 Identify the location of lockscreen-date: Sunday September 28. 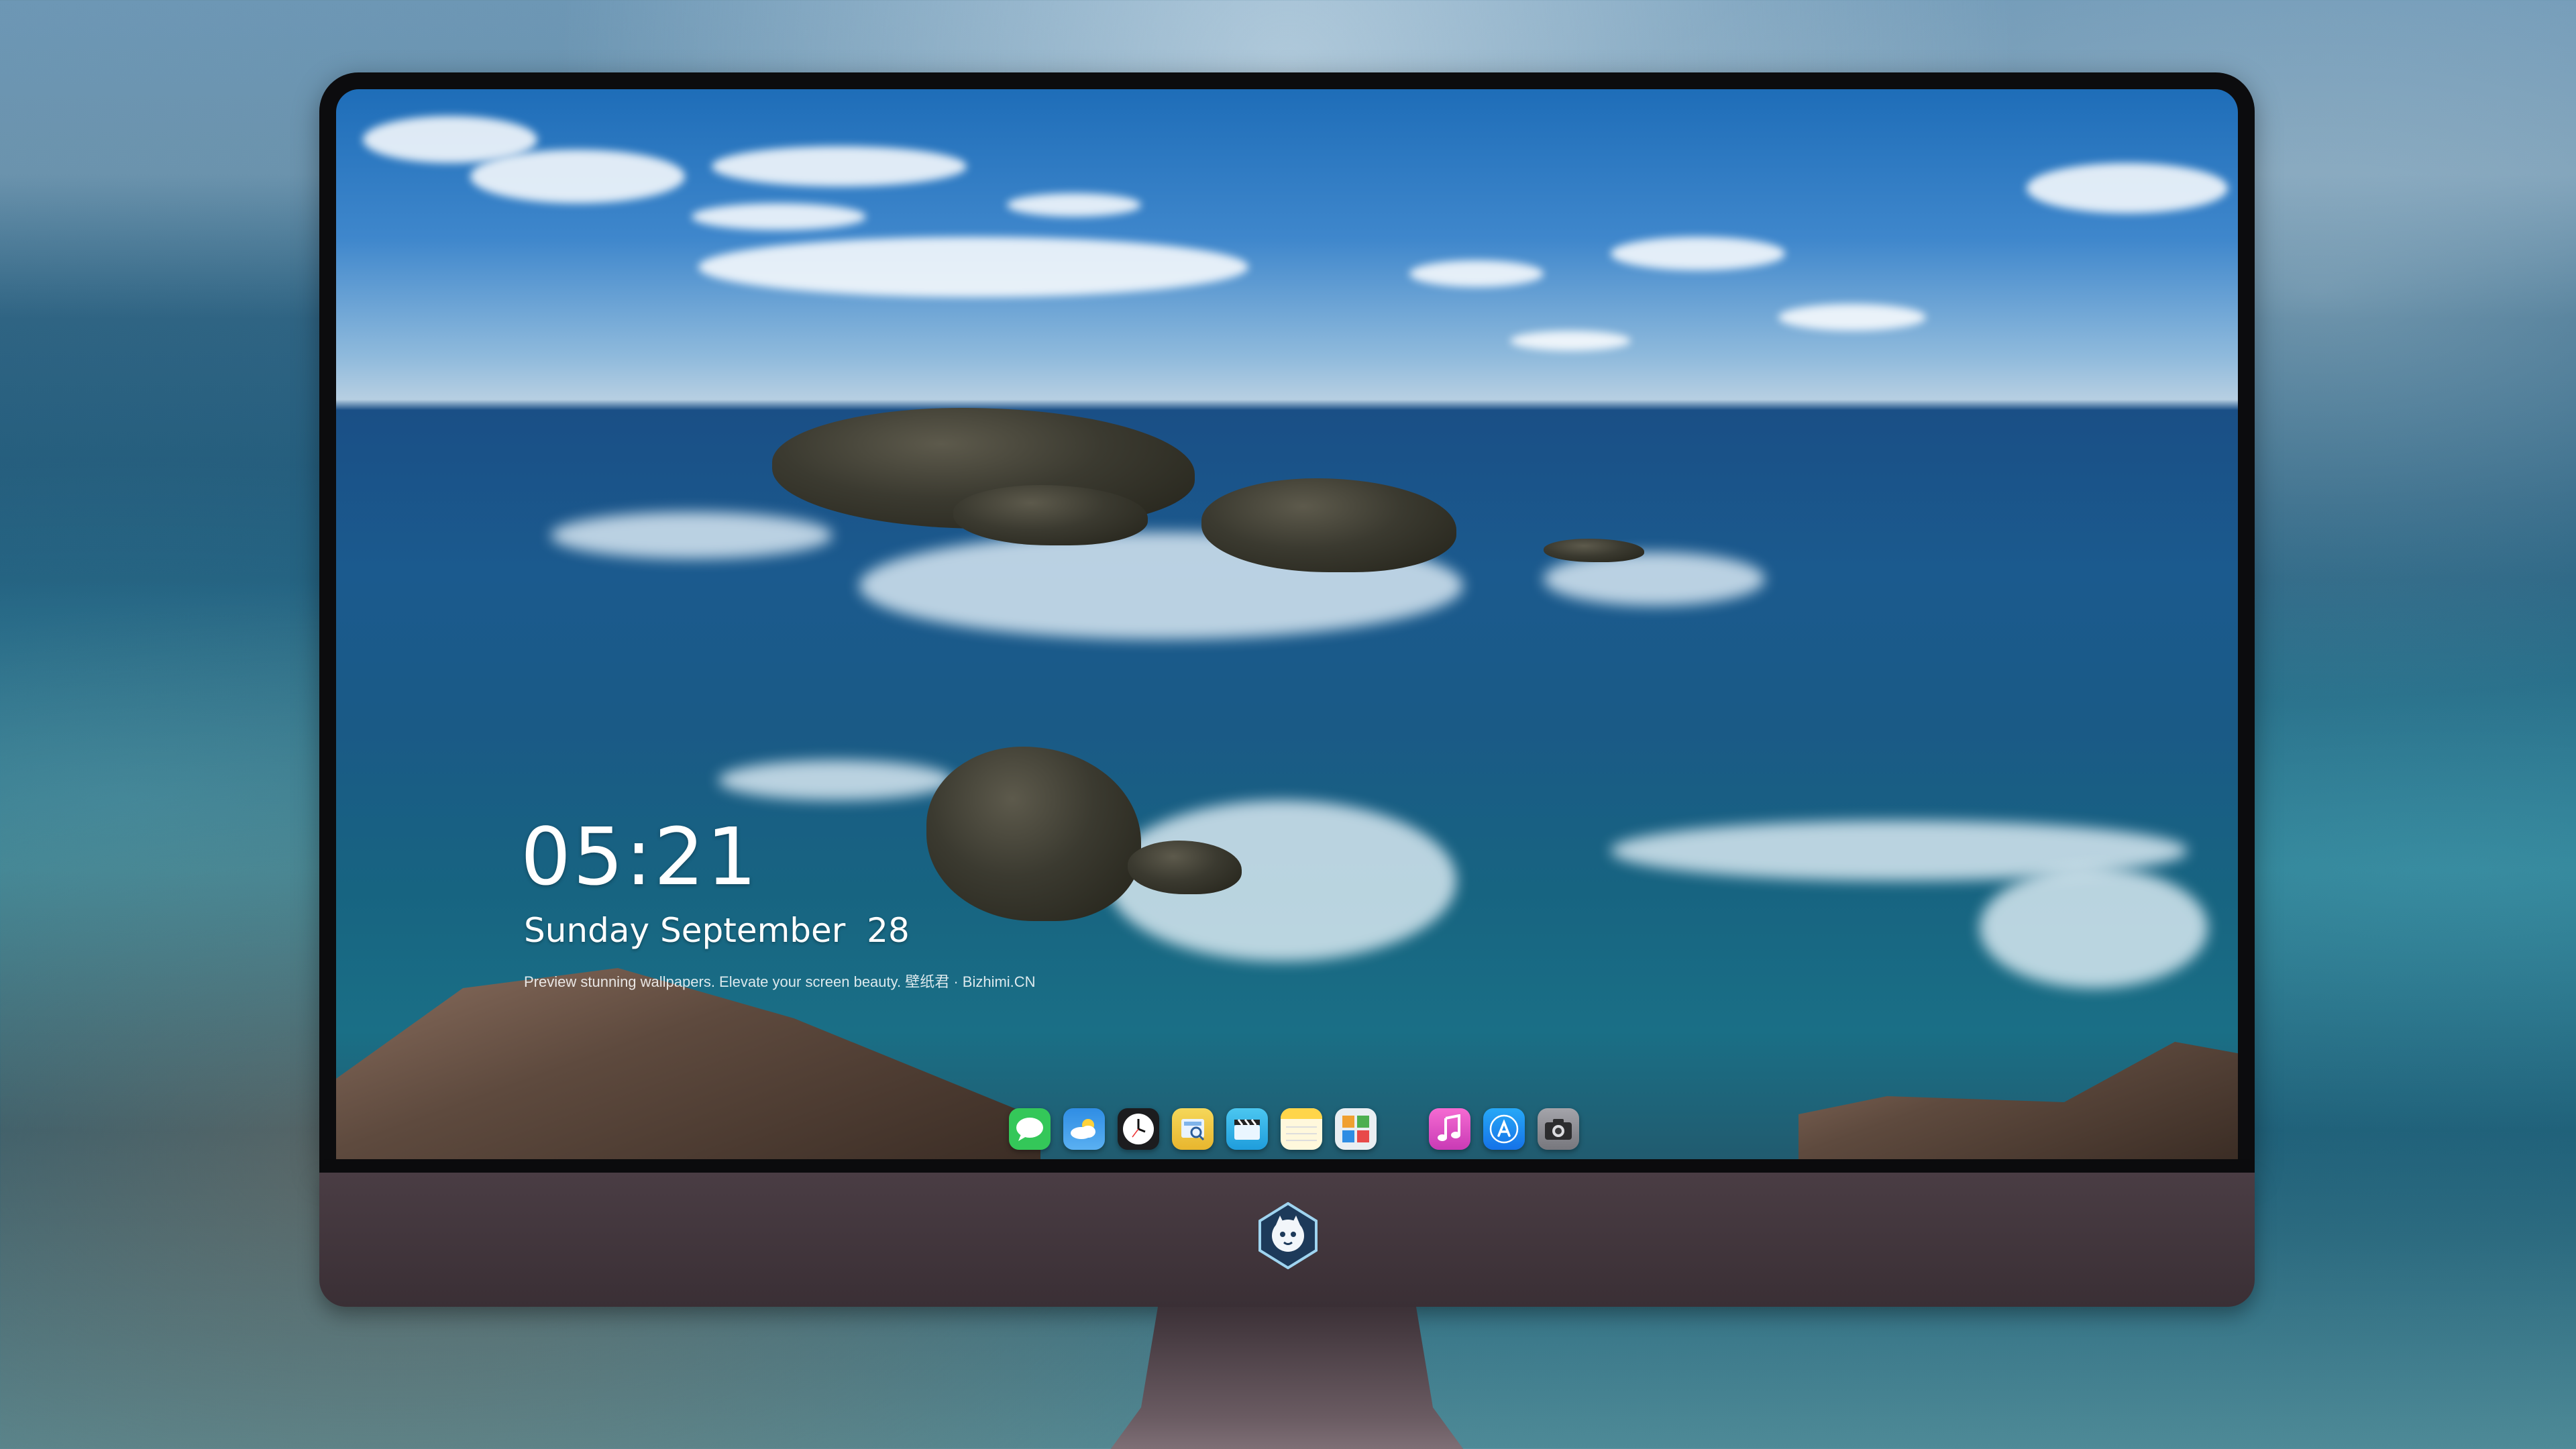
(717, 930).